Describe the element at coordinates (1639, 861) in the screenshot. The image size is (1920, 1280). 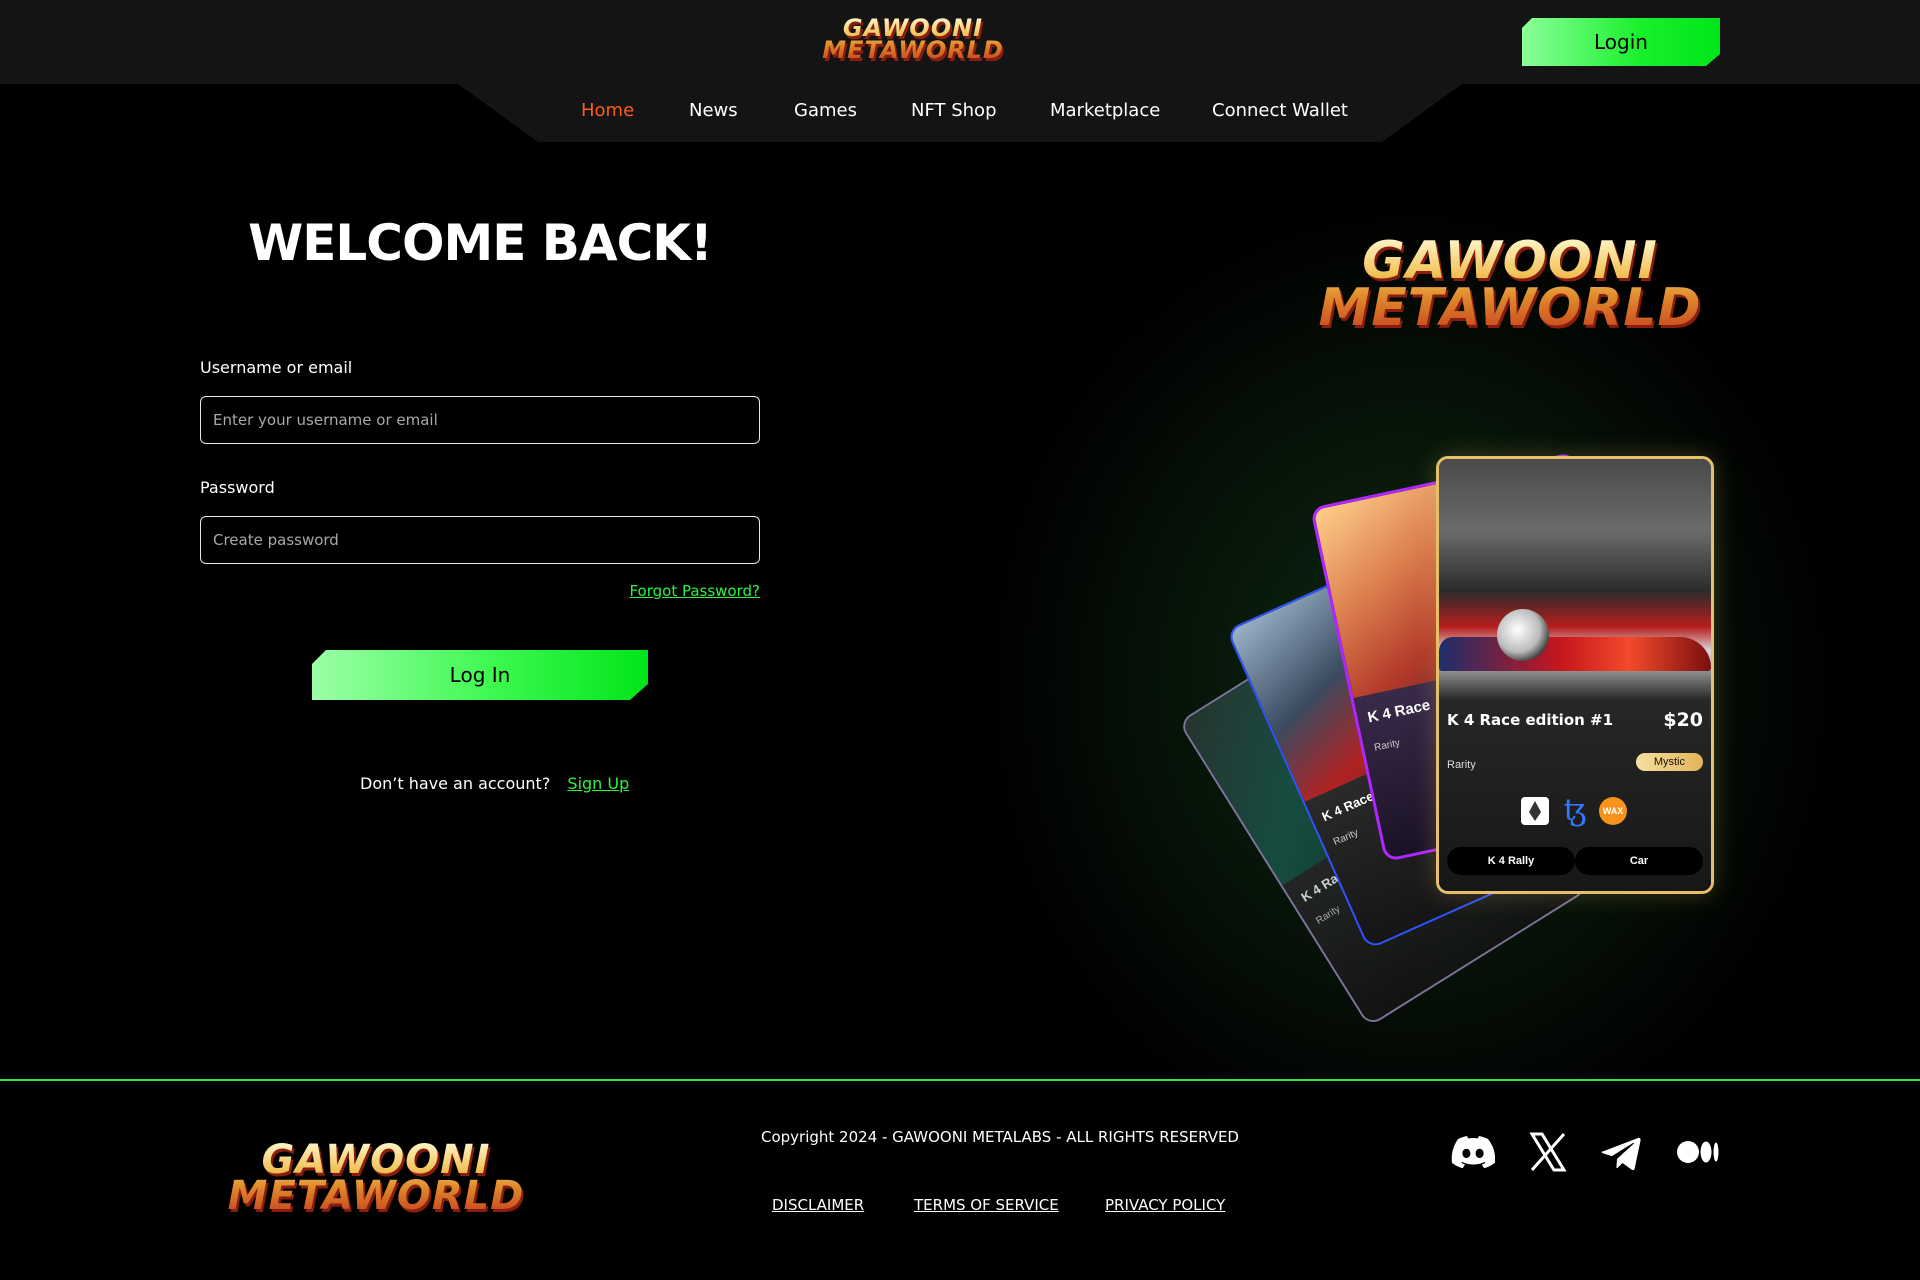
I see `tag-chip-type: Car` at that location.